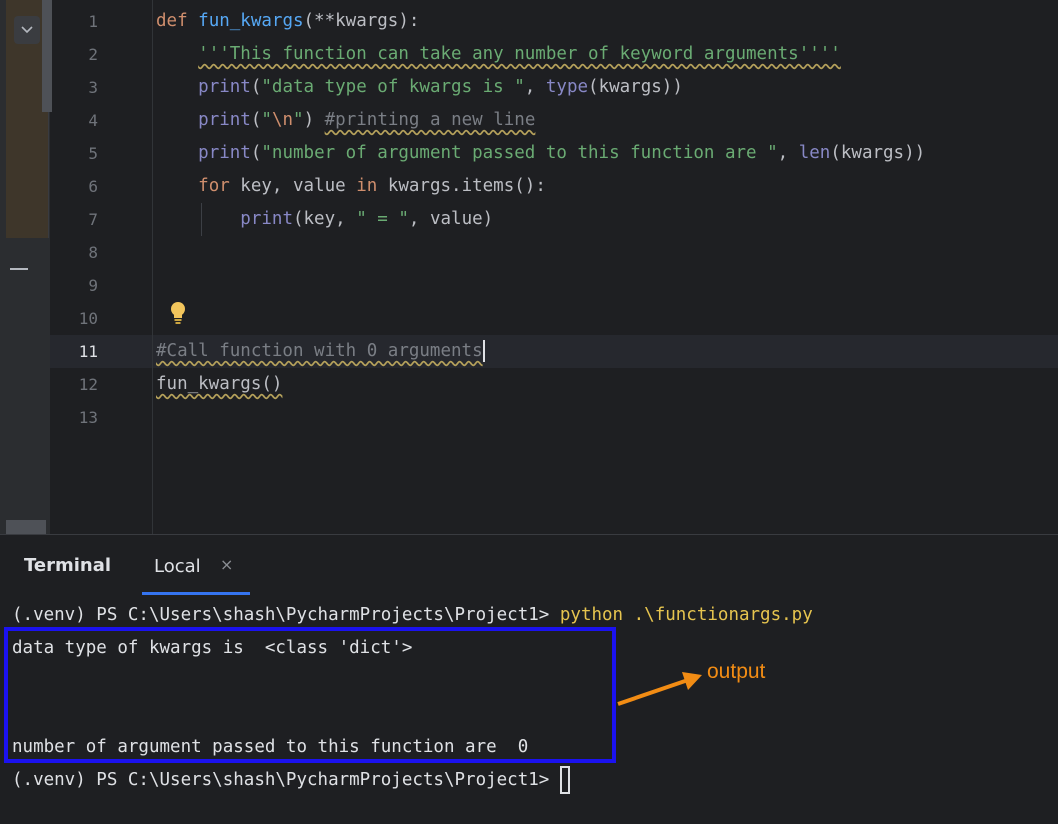 The height and width of the screenshot is (824, 1058). Describe the element at coordinates (430, 120) in the screenshot. I see `code-comment: #printing a new line` at that location.